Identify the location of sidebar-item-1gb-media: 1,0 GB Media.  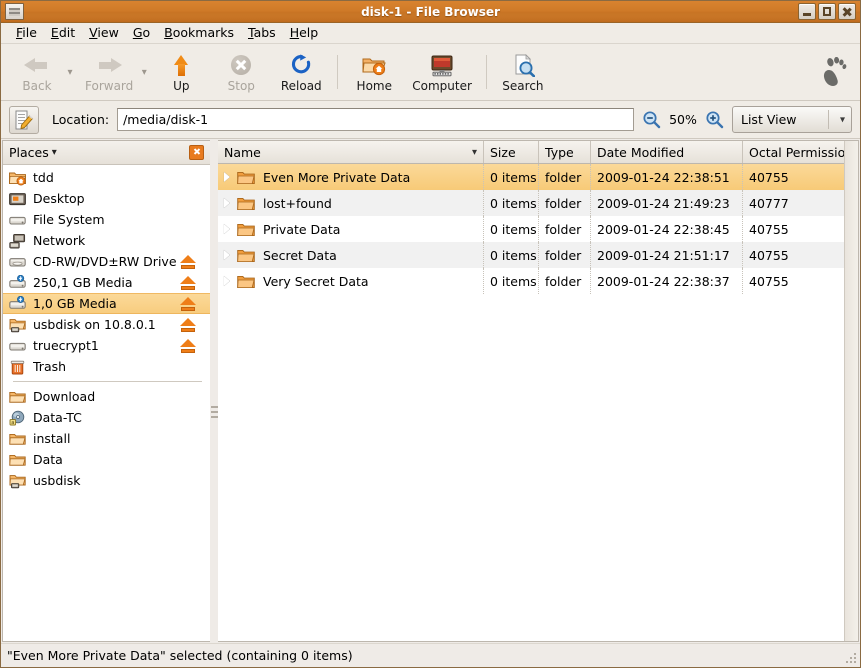
(106, 303).